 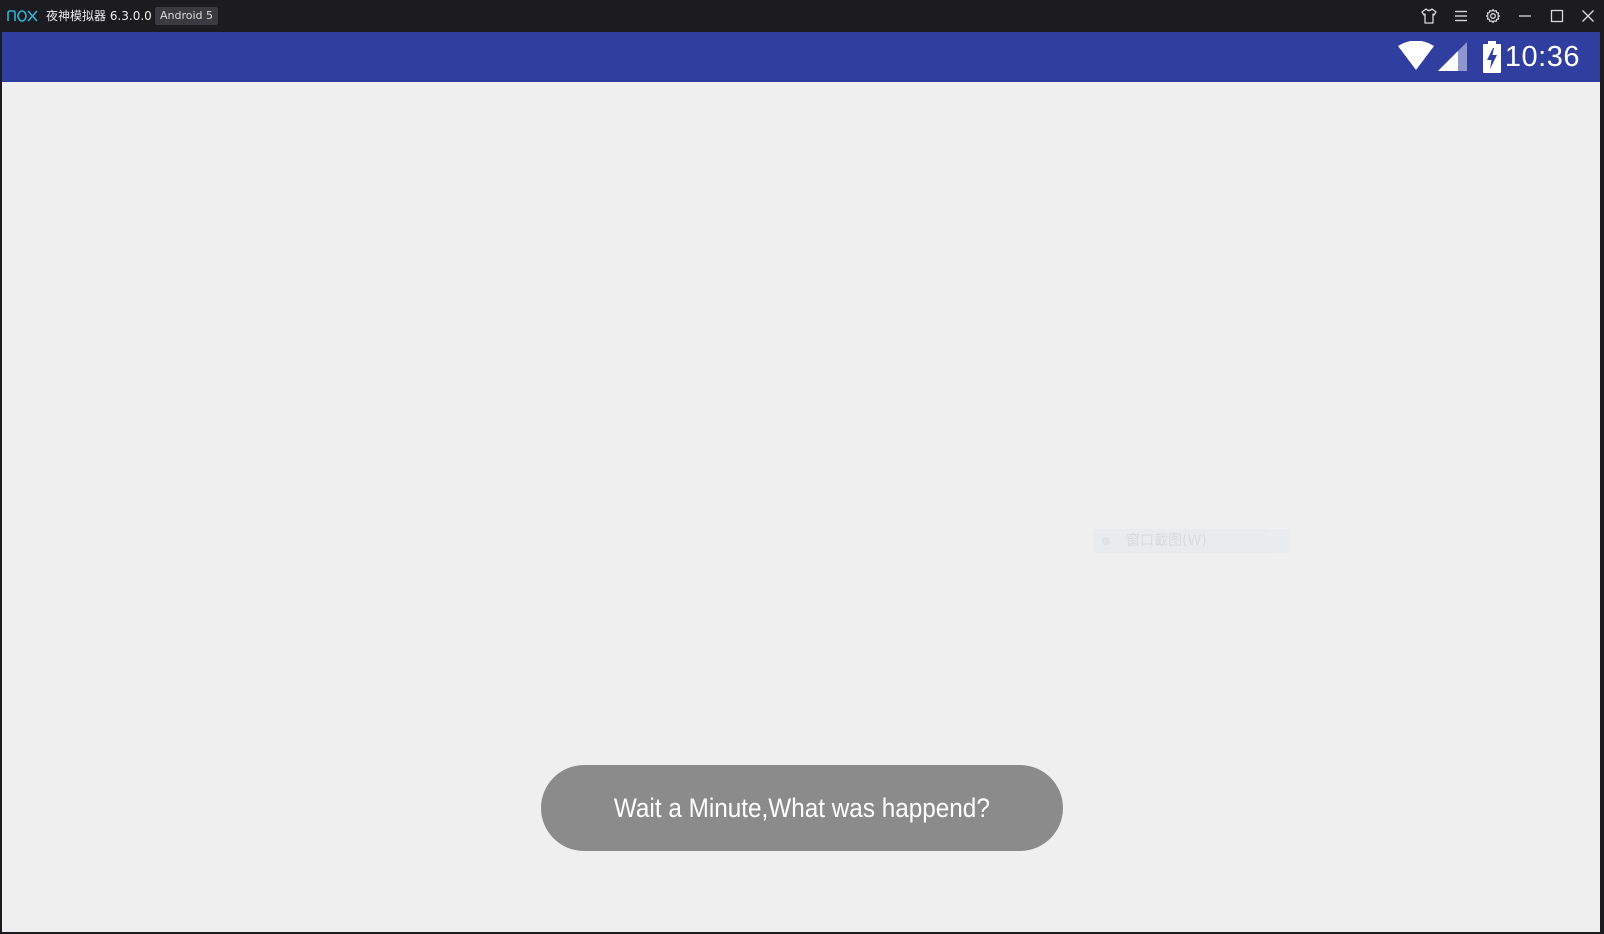 I want to click on ghost-menu-label: 窗口截图(W), so click(x=1166, y=541).